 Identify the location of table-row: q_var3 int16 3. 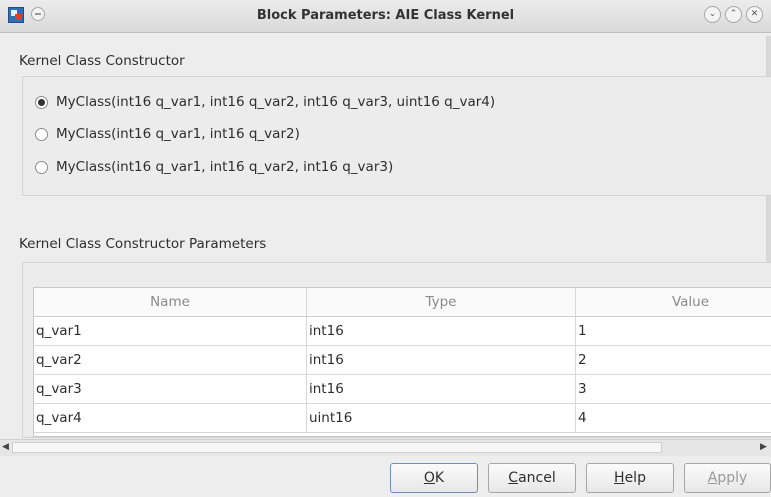
(402, 389).